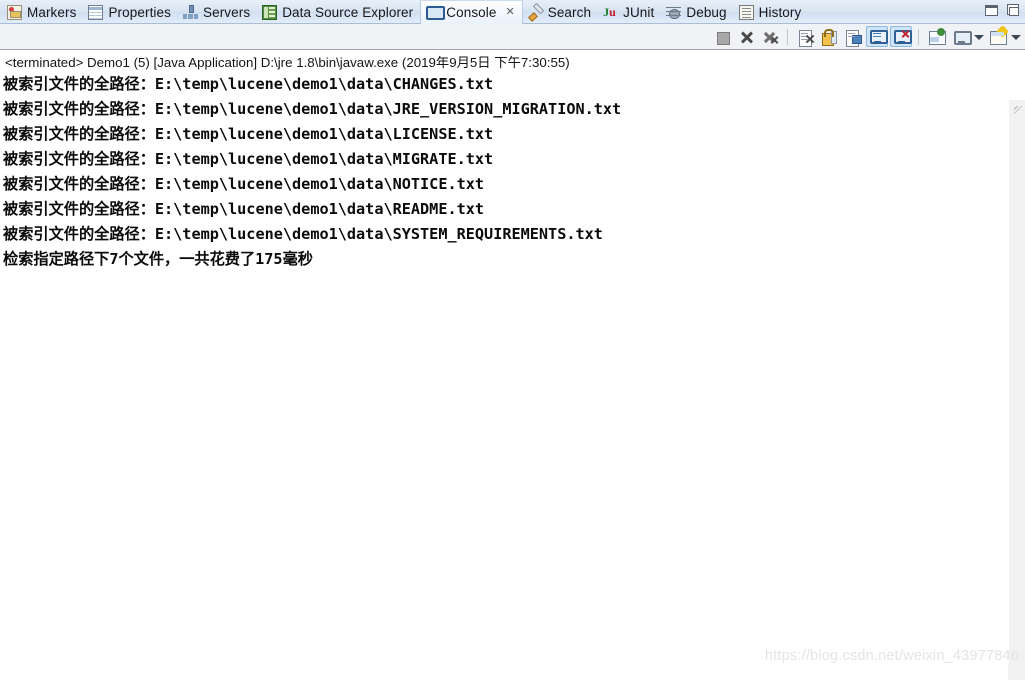 The image size is (1025, 680). I want to click on tab-properties: Properties, so click(130, 12).